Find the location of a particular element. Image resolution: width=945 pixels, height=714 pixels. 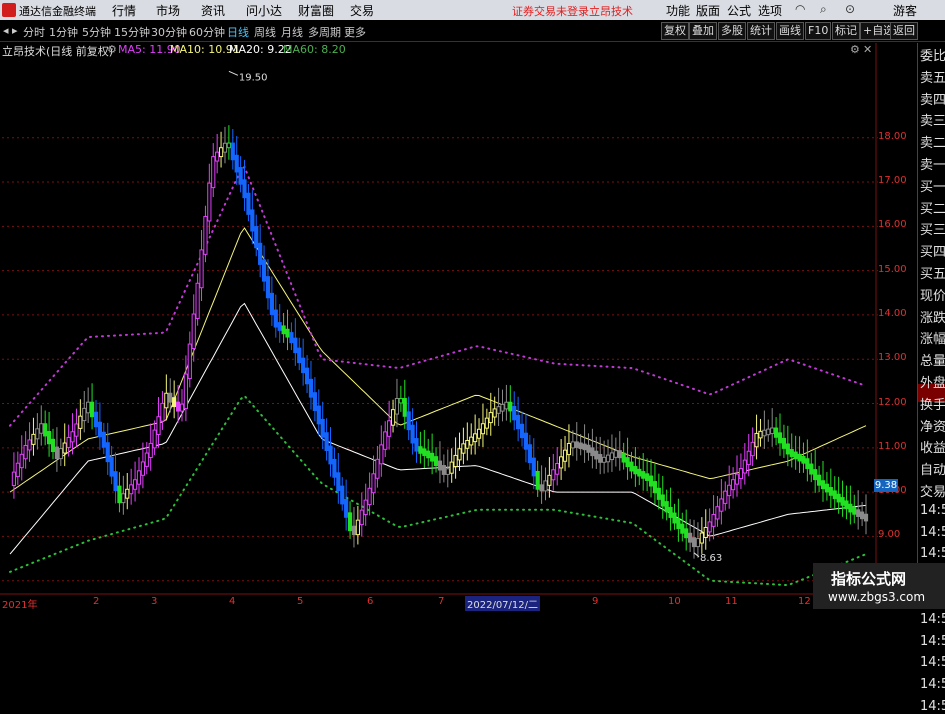

quote-row-label: 买三 is located at coordinates (932, 231).